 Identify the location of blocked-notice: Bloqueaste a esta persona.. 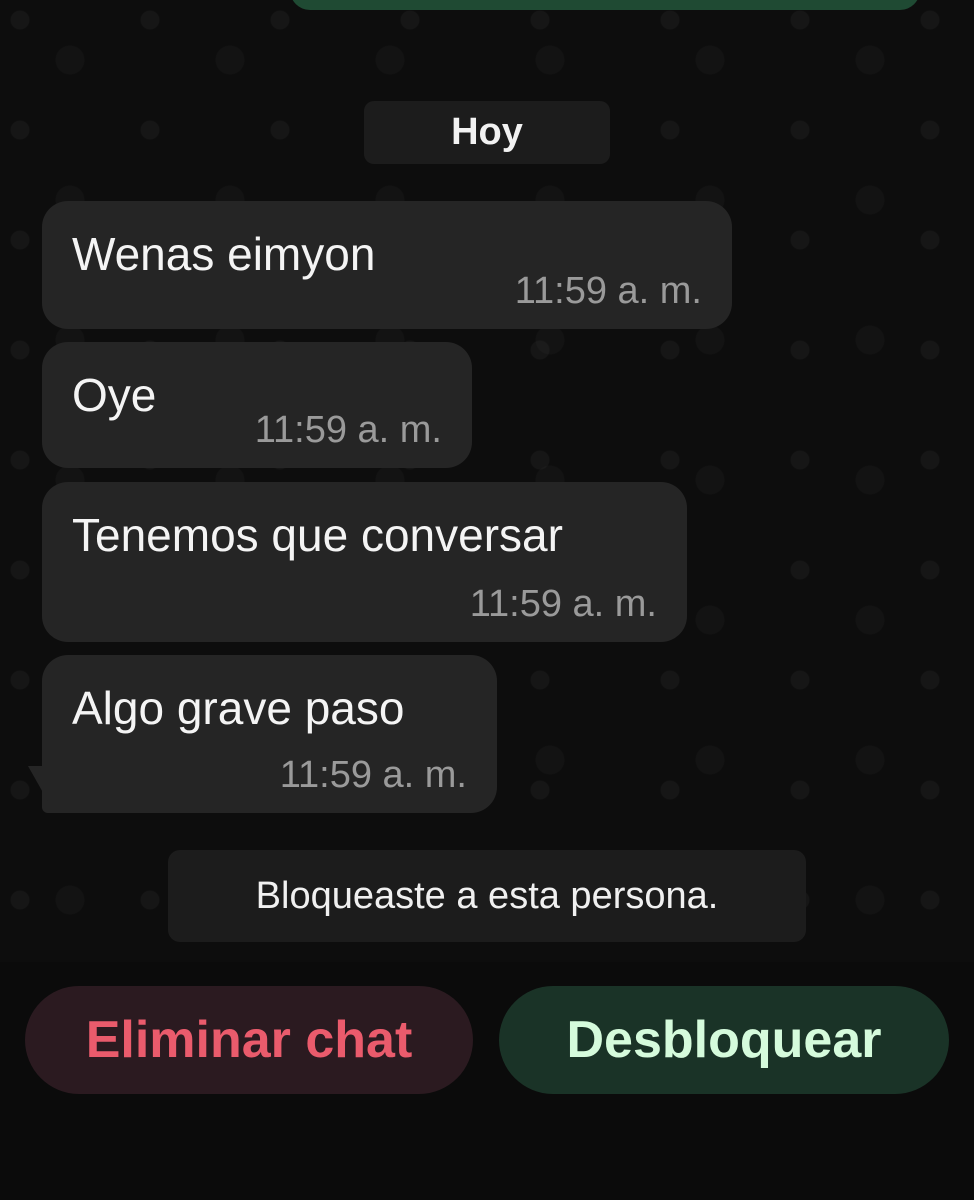
(487, 896).